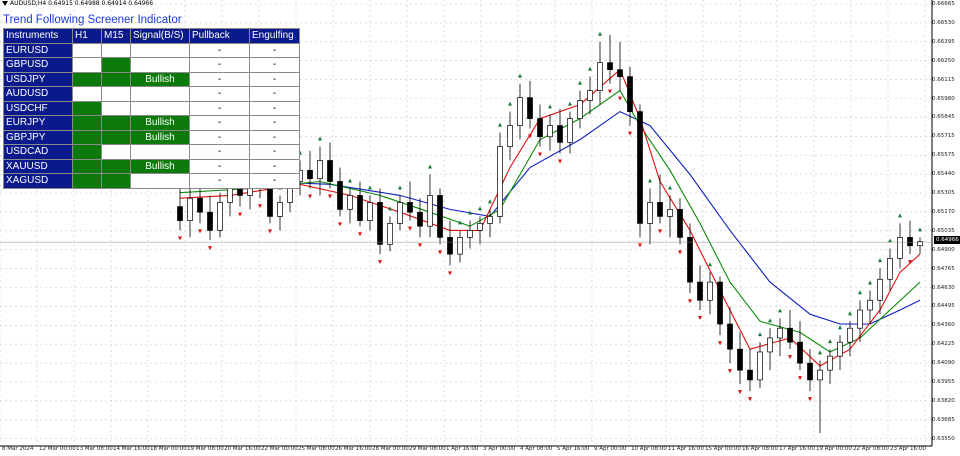 This screenshot has width=960, height=456. I want to click on time-axis-label: 25 Mar 08:00, so click(316, 449).